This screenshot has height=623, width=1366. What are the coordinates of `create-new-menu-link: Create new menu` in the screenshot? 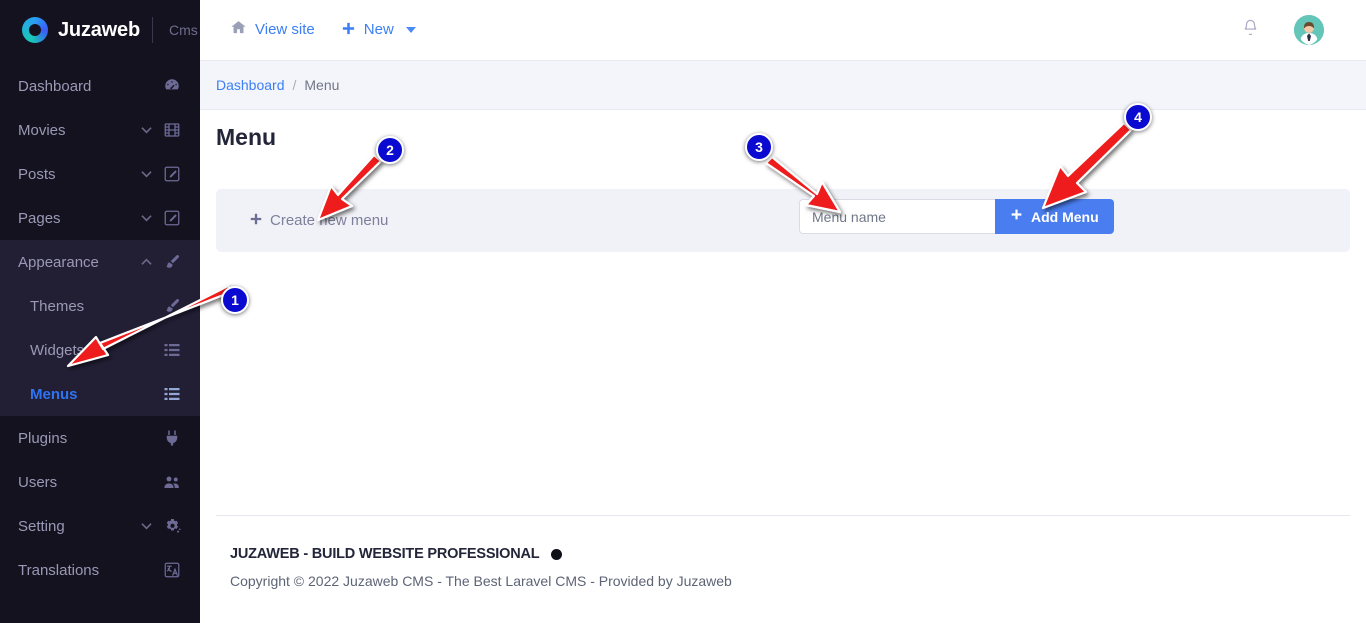 It's located at (318, 220).